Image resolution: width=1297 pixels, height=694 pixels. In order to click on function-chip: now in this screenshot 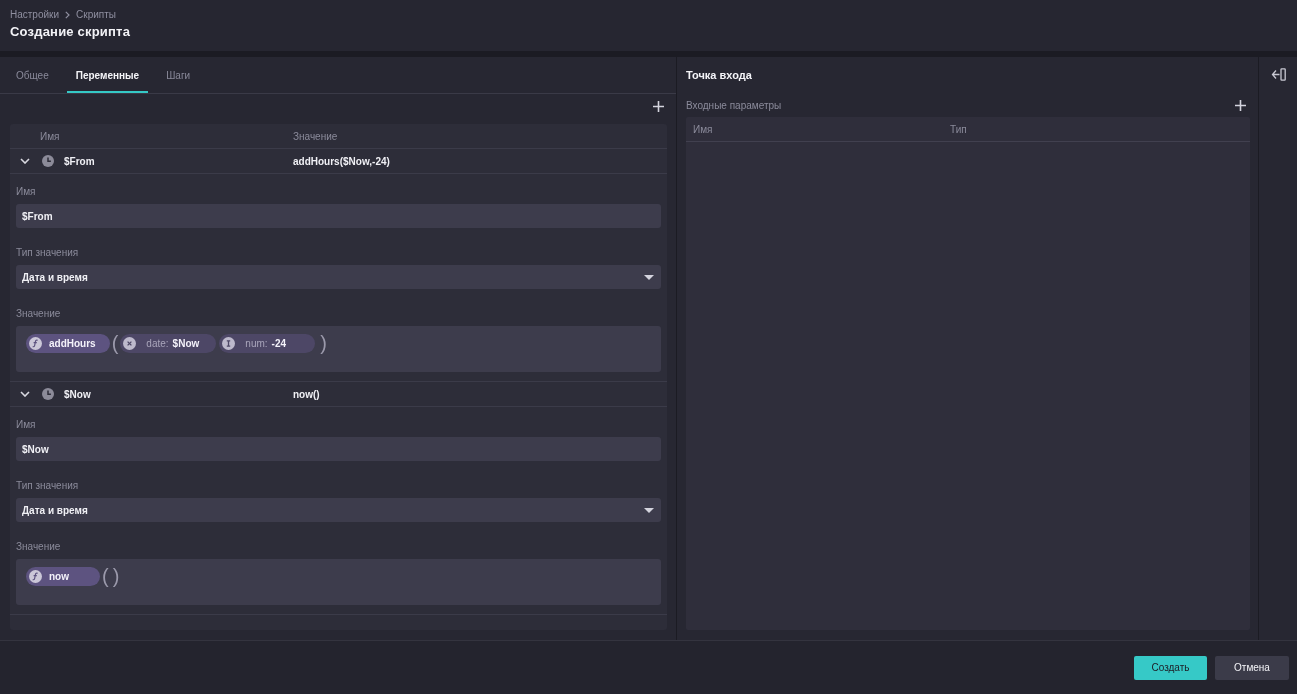, I will do `click(63, 576)`.